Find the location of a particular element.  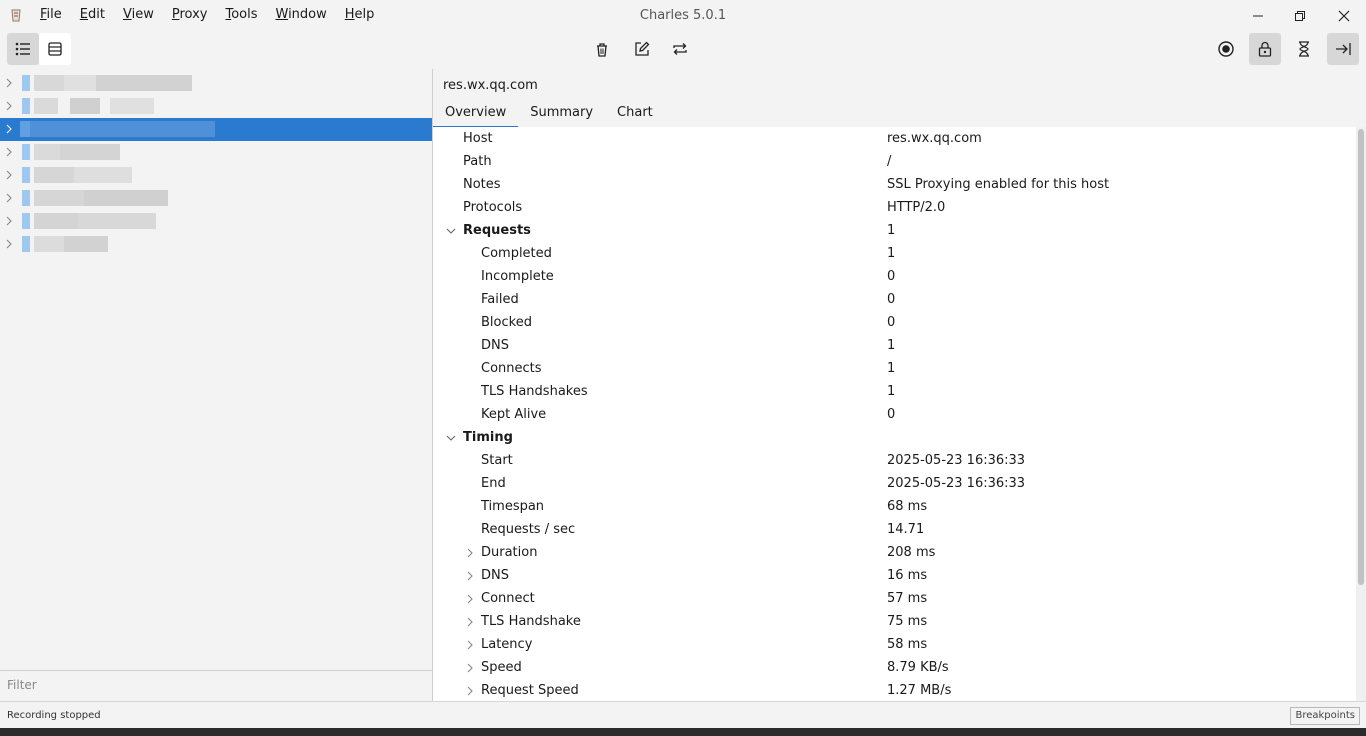

menu-label-rest: elp is located at coordinates (364, 14).